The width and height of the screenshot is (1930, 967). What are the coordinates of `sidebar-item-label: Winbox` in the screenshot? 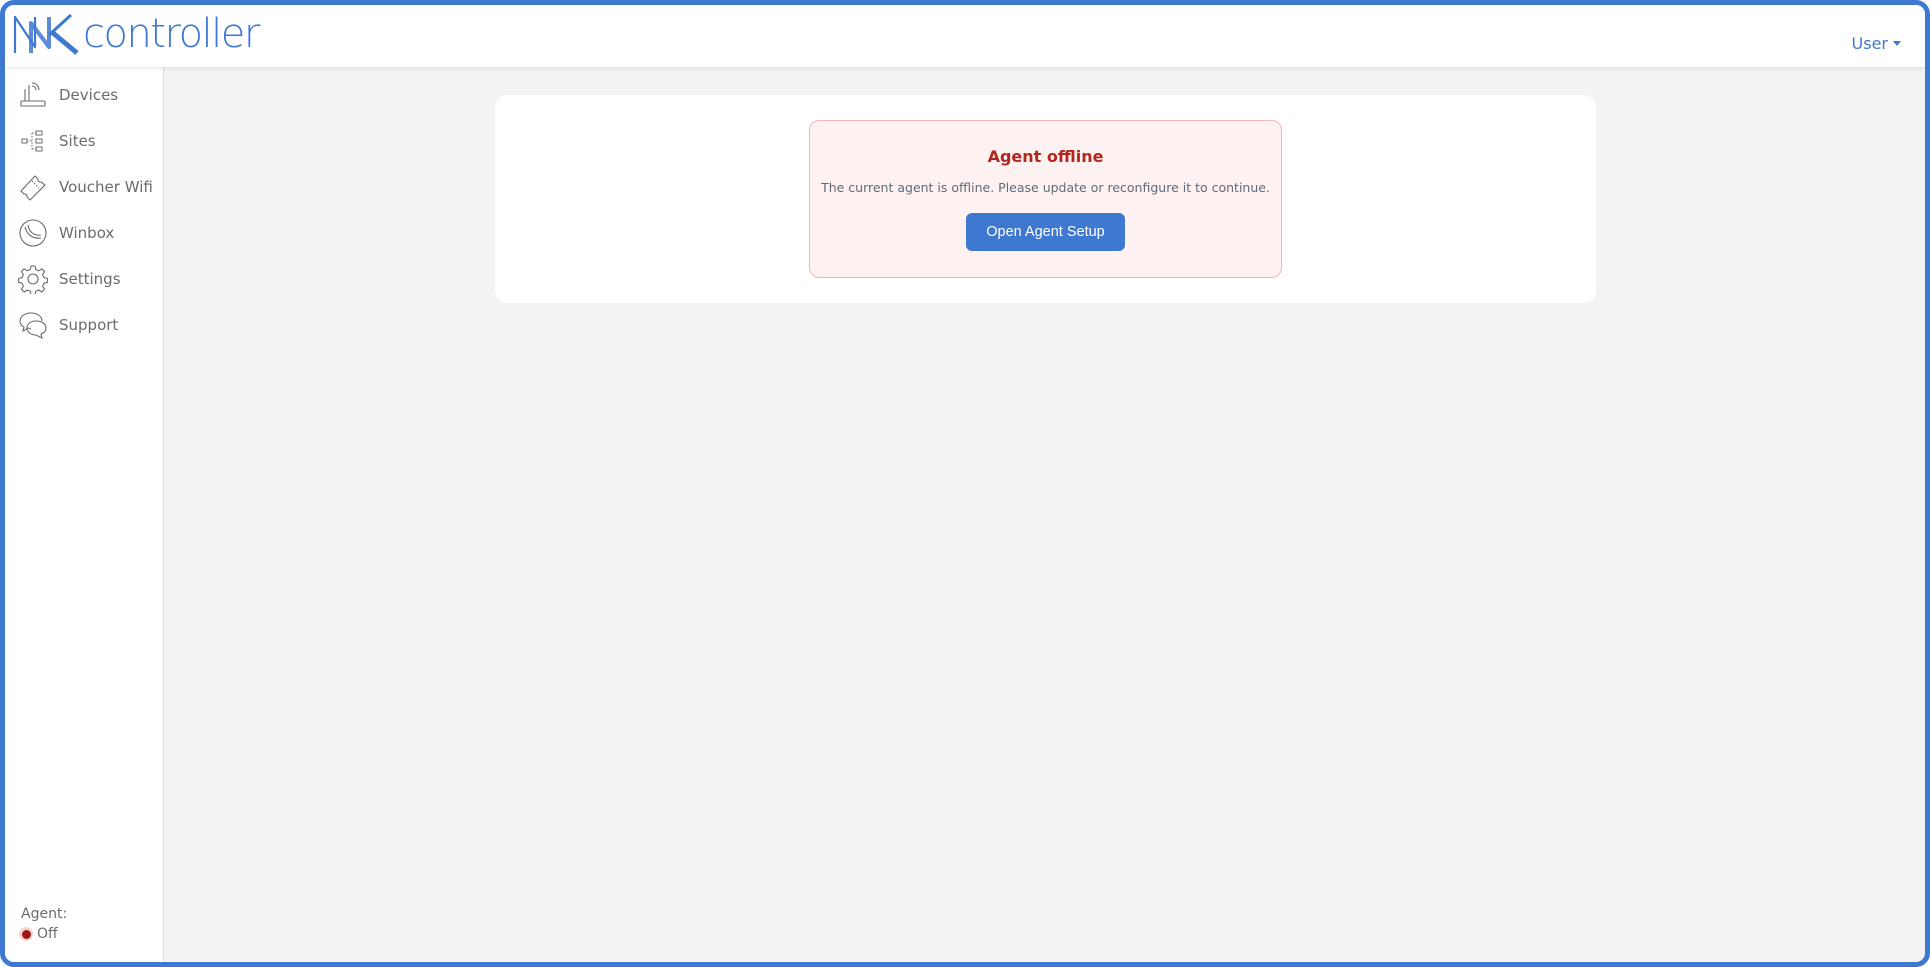 It's located at (87, 233).